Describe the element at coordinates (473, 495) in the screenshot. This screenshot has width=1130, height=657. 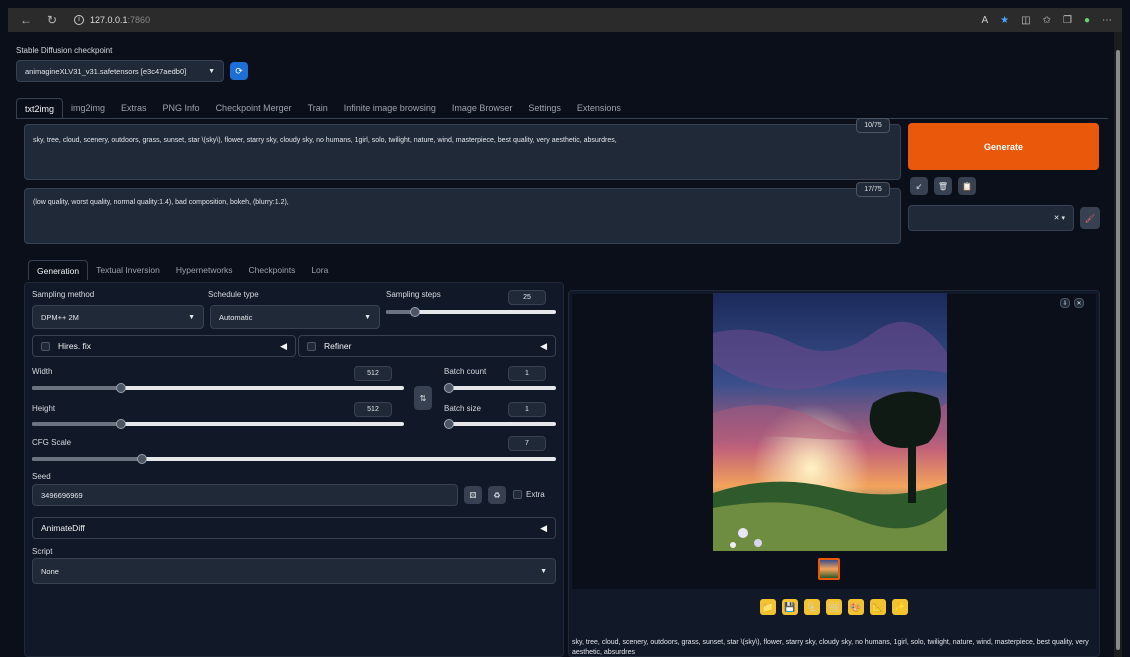
I see `random-seed-button: ⚄` at that location.